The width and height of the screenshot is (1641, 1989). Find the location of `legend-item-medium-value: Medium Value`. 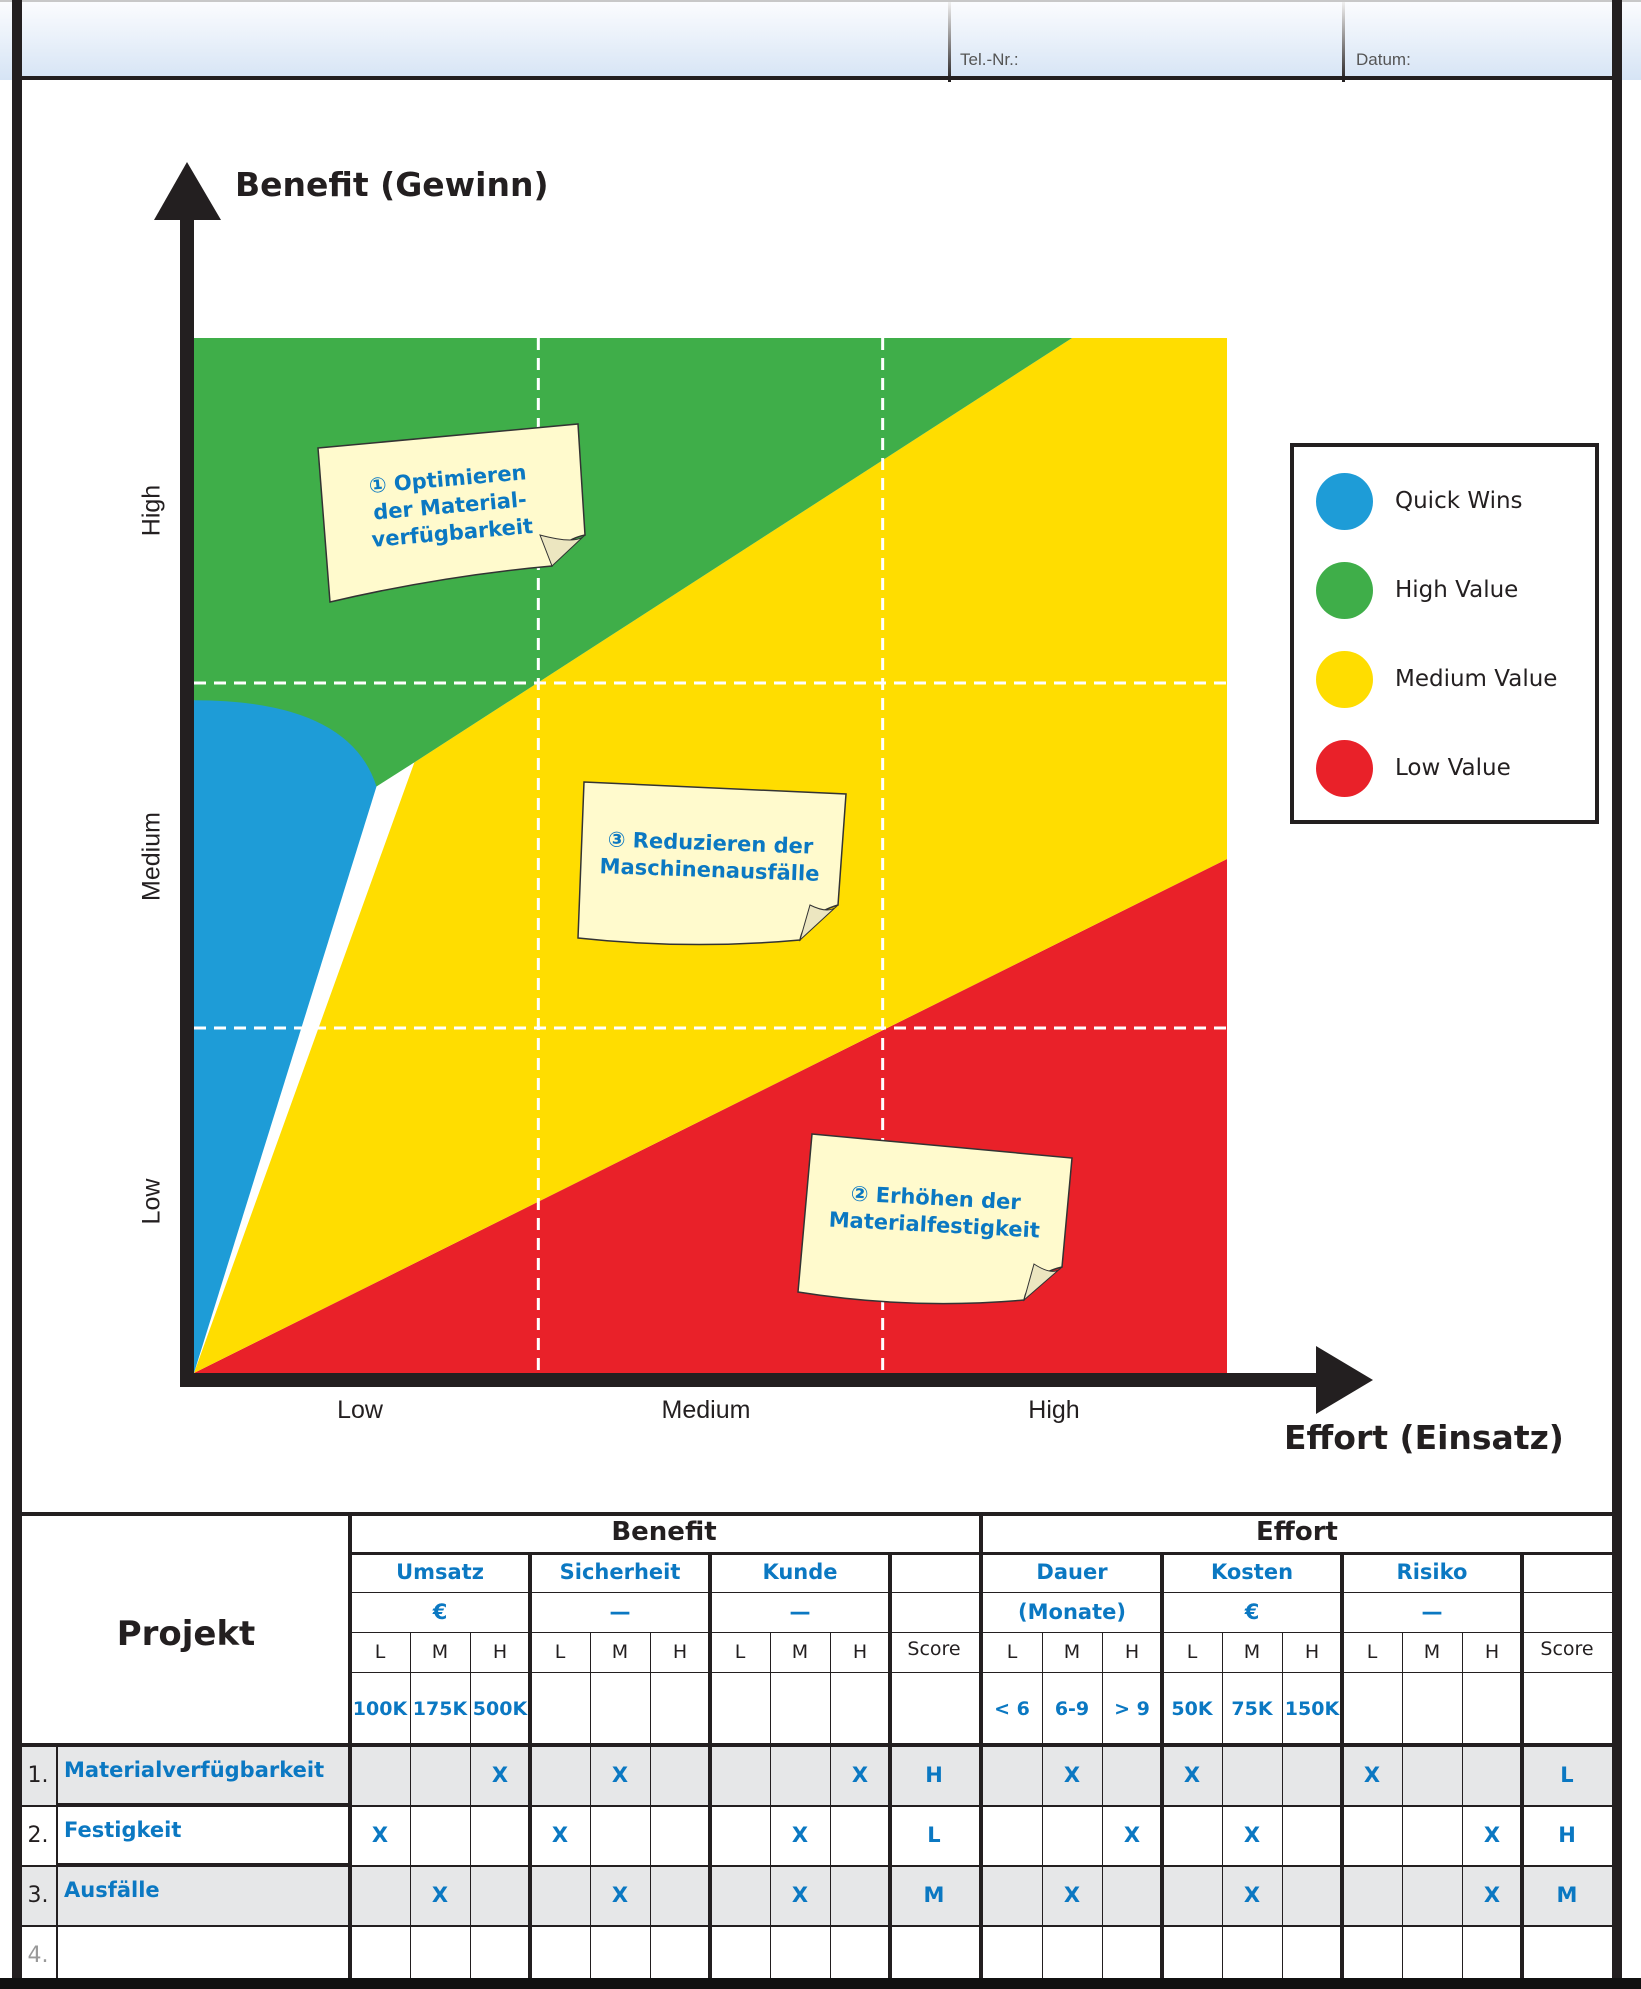

legend-item-medium-value: Medium Value is located at coordinates (1436, 679).